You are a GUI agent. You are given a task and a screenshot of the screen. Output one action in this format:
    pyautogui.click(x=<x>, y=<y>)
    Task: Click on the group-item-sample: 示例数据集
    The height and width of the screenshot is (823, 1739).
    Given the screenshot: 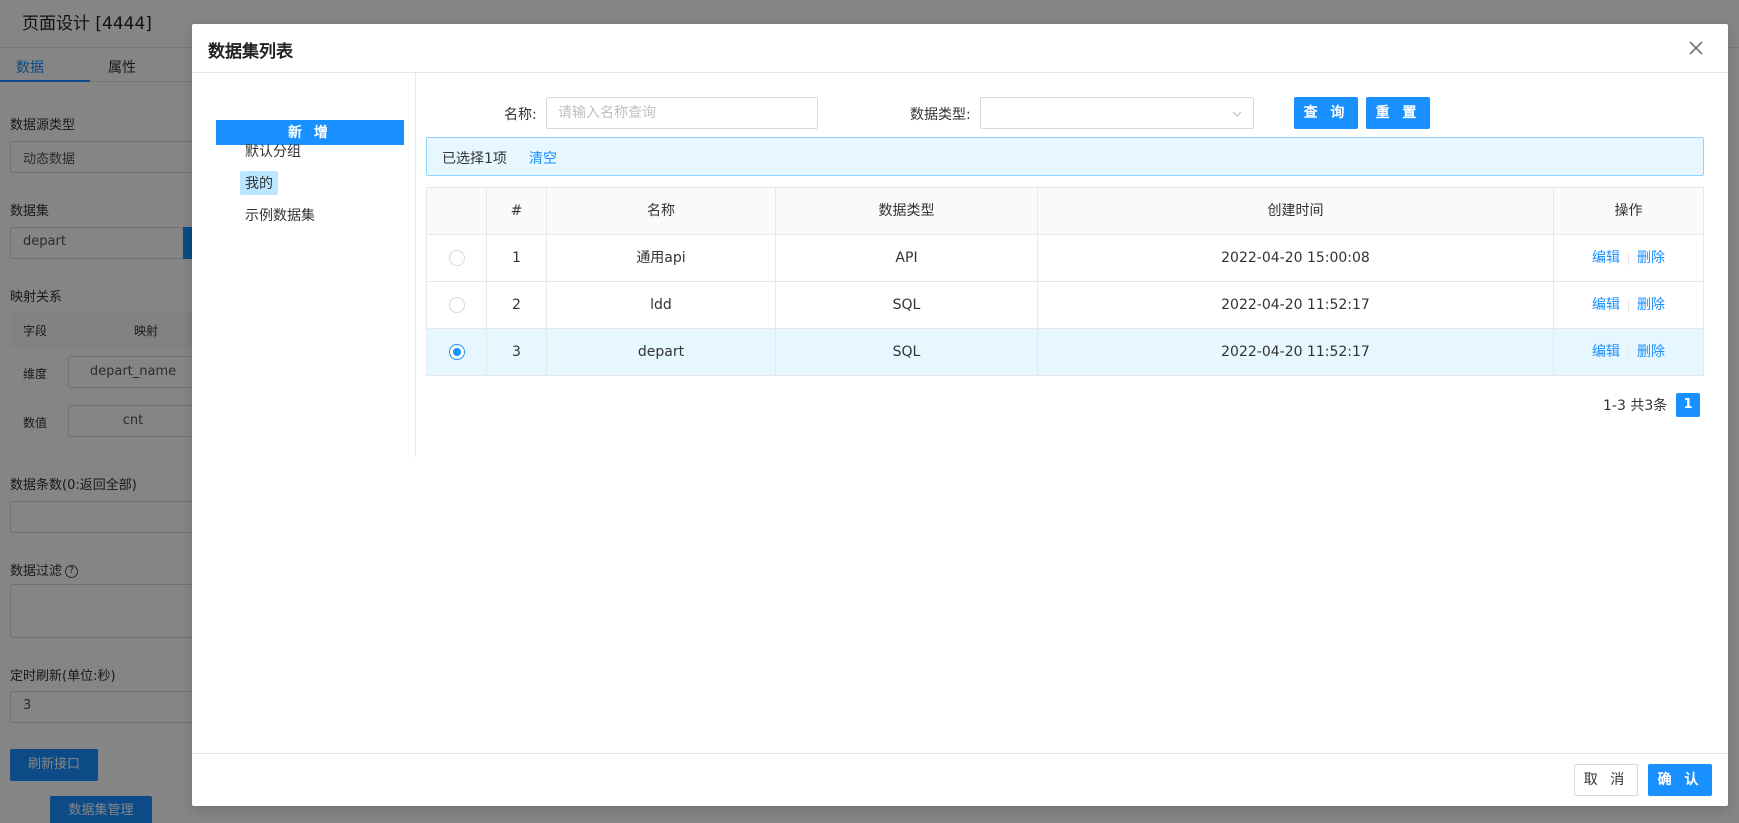 What is the action you would take?
    pyautogui.click(x=280, y=215)
    